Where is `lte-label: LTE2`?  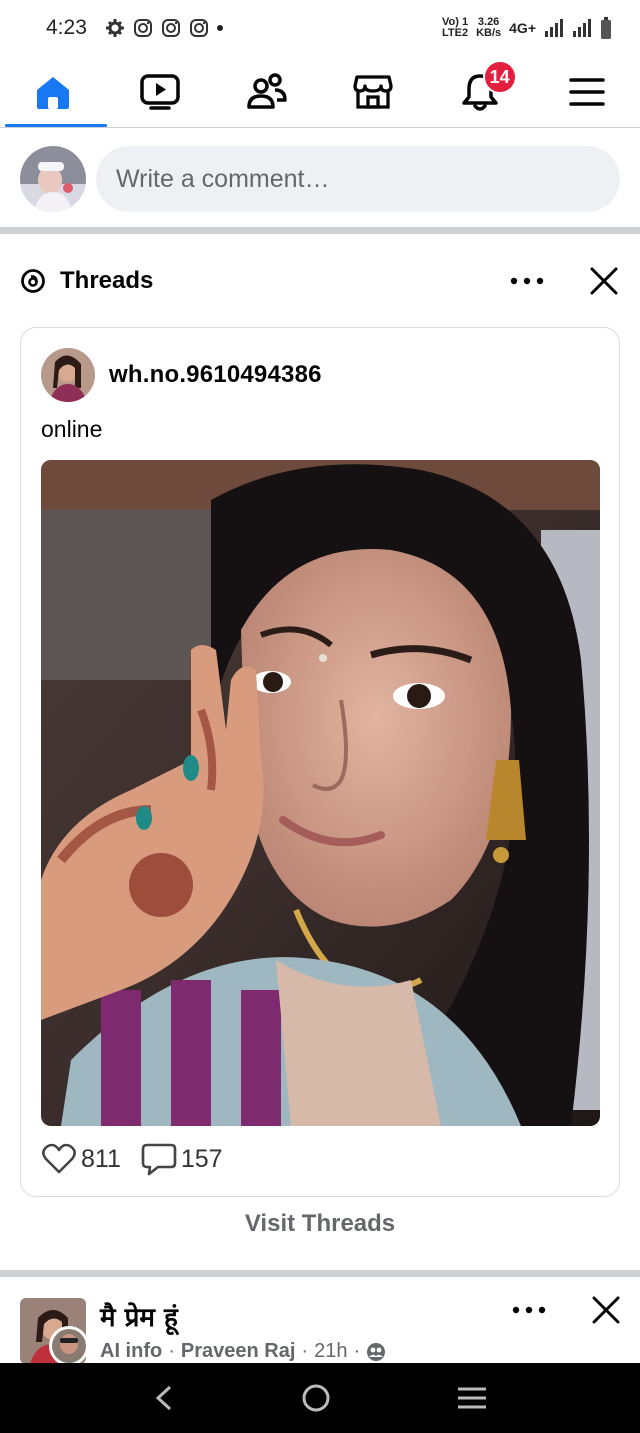
lte-label: LTE2 is located at coordinates (455, 33).